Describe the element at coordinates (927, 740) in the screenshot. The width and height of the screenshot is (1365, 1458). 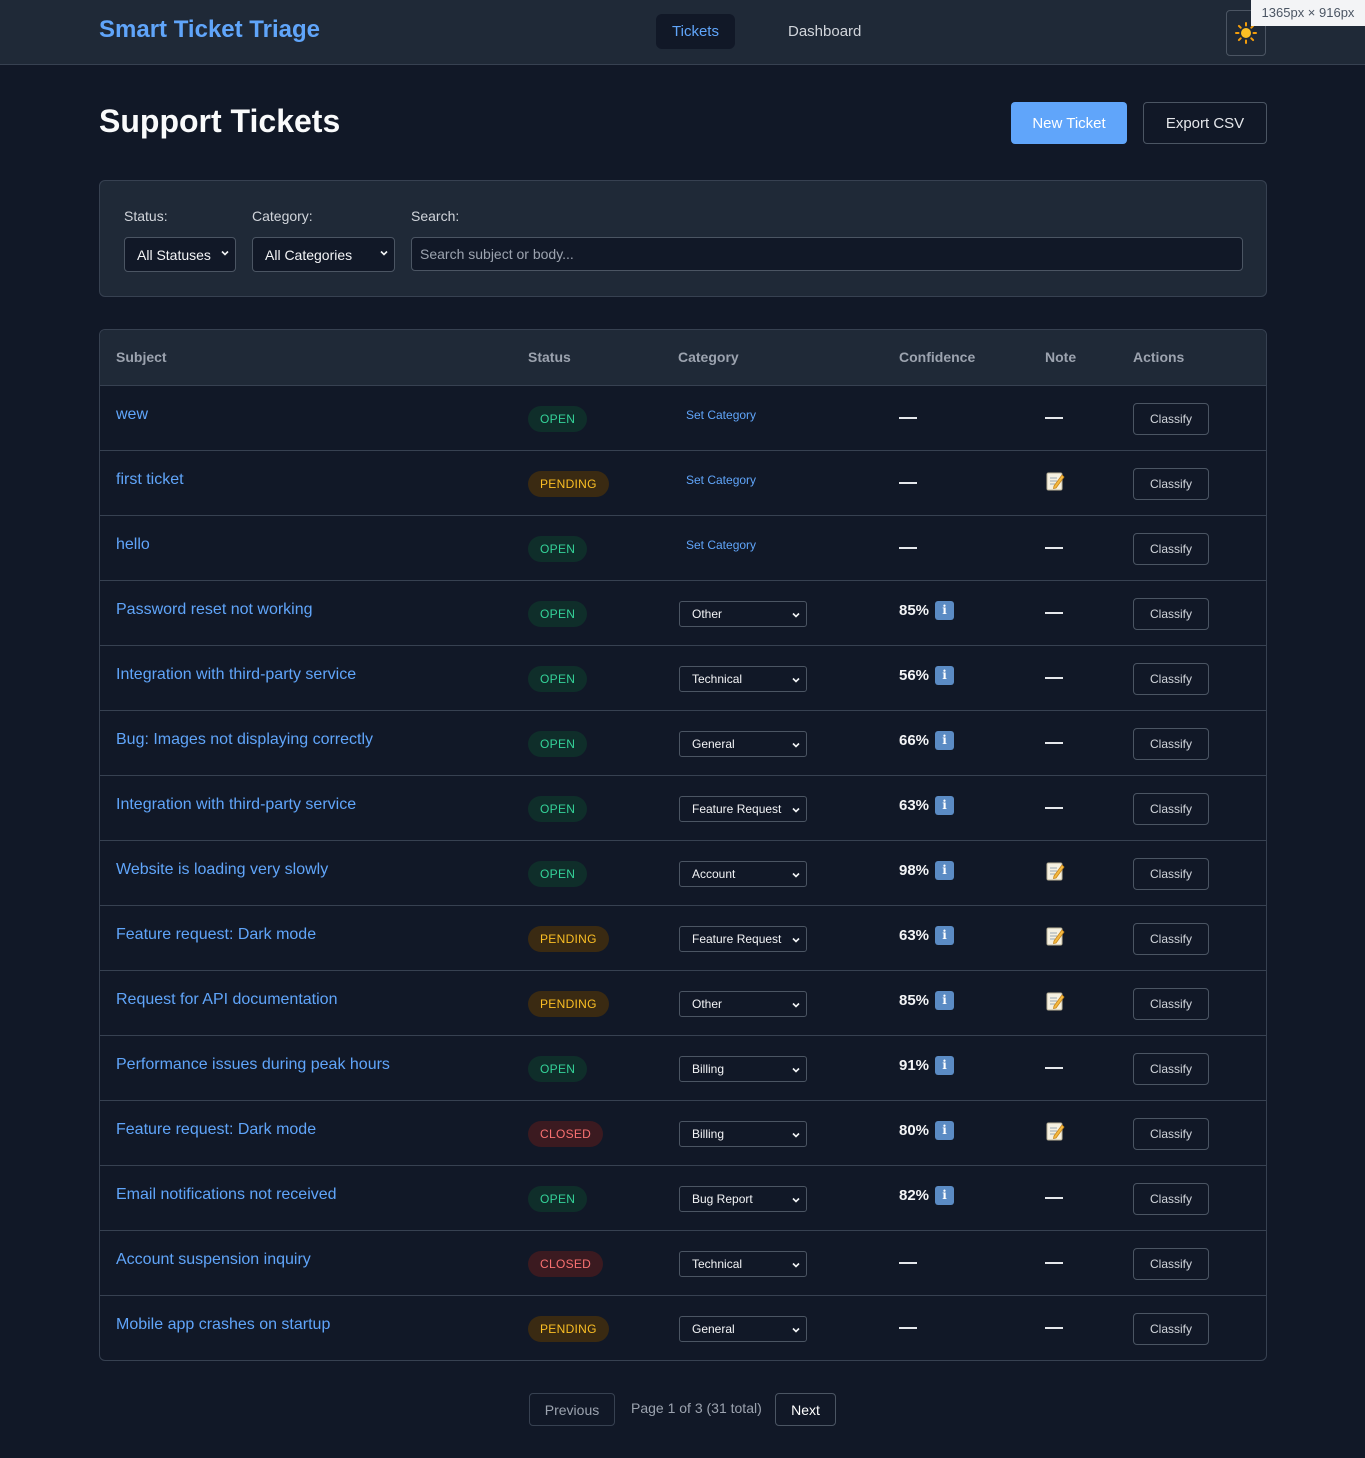
I see `confidence-value: 66% i` at that location.